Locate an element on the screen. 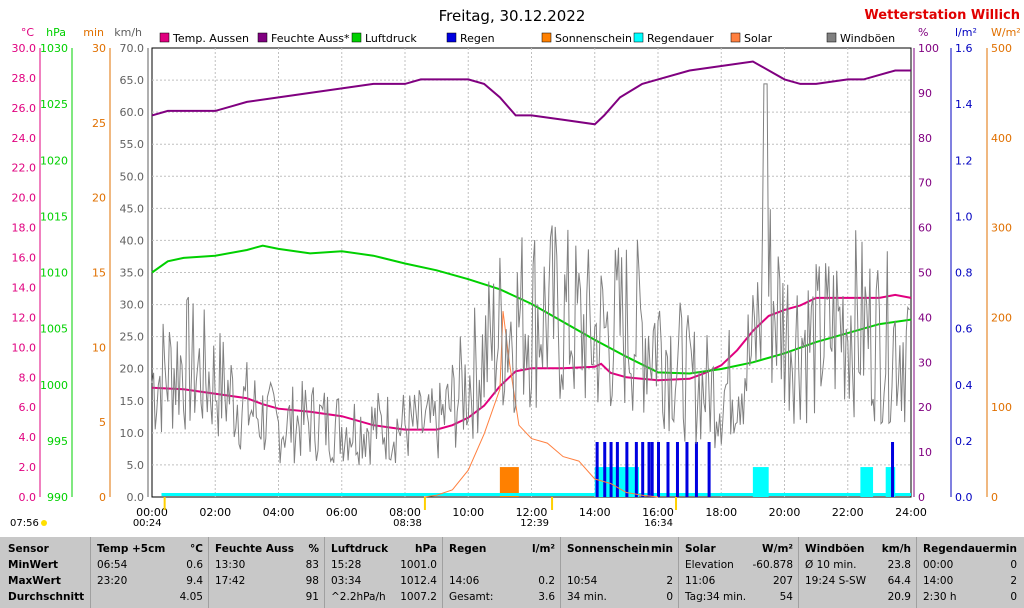 The image size is (1024, 608). axis-tick-left: 1000 is located at coordinates (54, 385).